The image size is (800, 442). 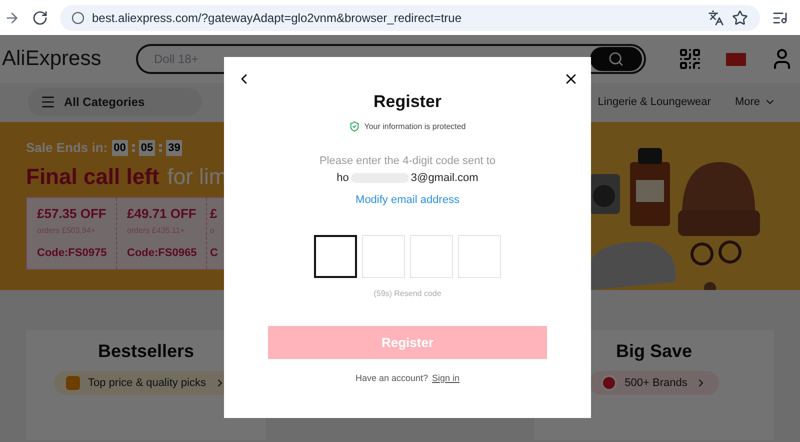 I want to click on dialog-title: Register, so click(x=407, y=102).